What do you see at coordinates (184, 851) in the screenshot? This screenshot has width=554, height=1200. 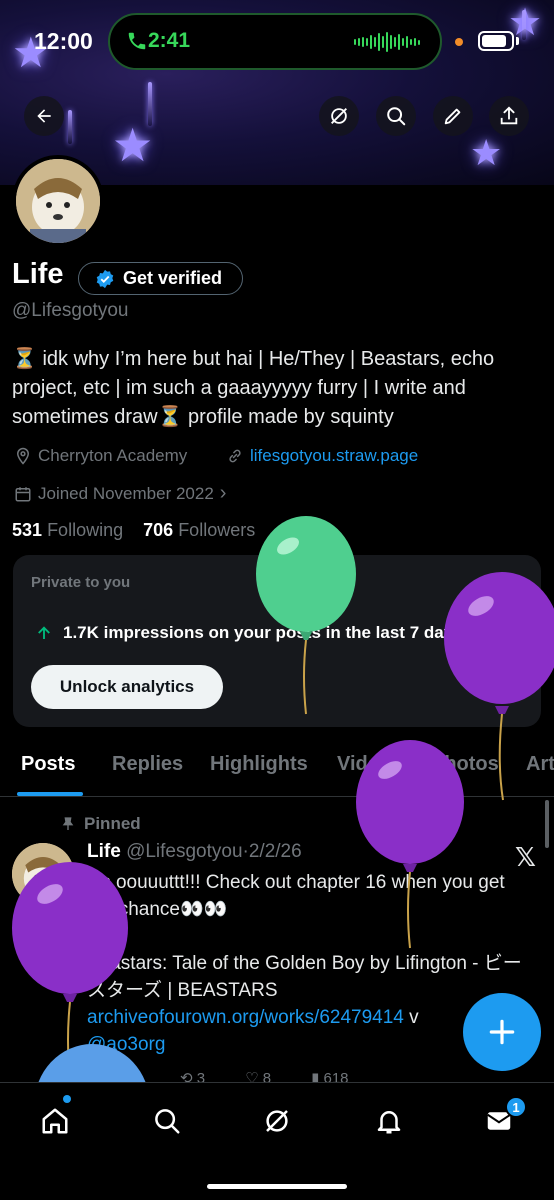 I see `post-author-handle: @Lifesgotyou` at bounding box center [184, 851].